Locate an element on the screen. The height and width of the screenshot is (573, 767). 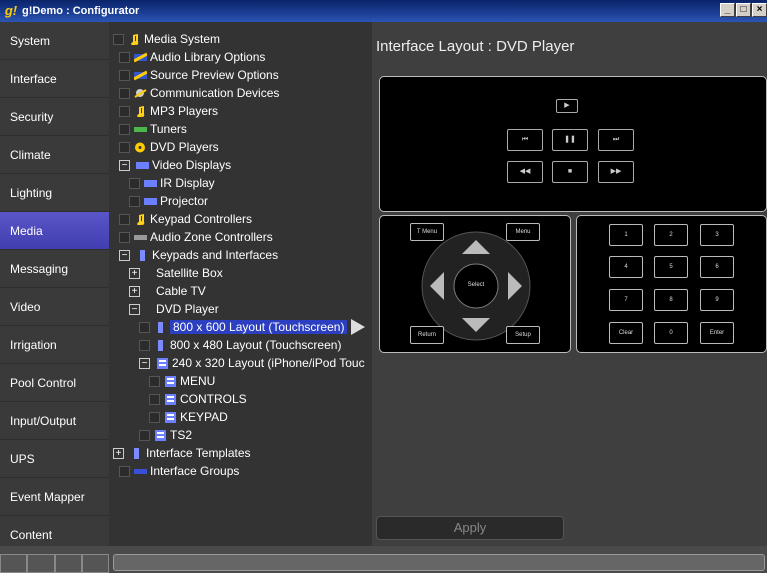
return-button: Return is located at coordinates (427, 335).